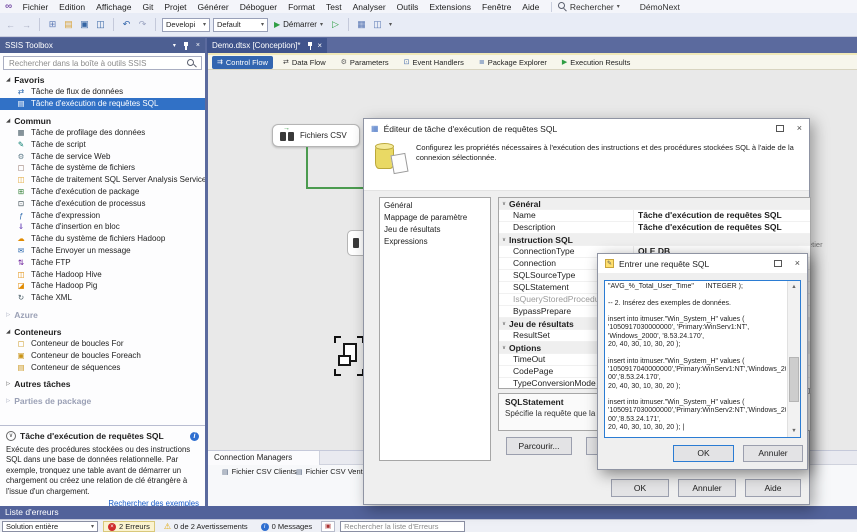  What do you see at coordinates (50, 526) in the screenshot?
I see `error-scope-dropdown: Solution entière ▾` at bounding box center [50, 526].